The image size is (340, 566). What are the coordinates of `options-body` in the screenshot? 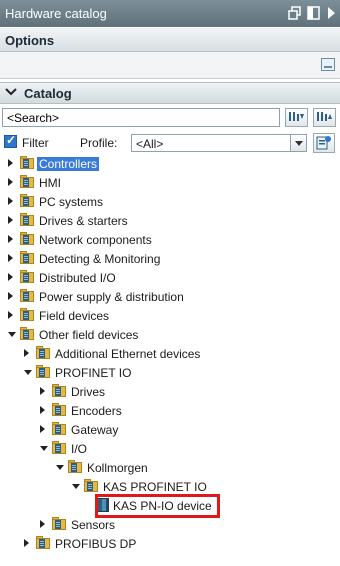 It's located at (170, 65).